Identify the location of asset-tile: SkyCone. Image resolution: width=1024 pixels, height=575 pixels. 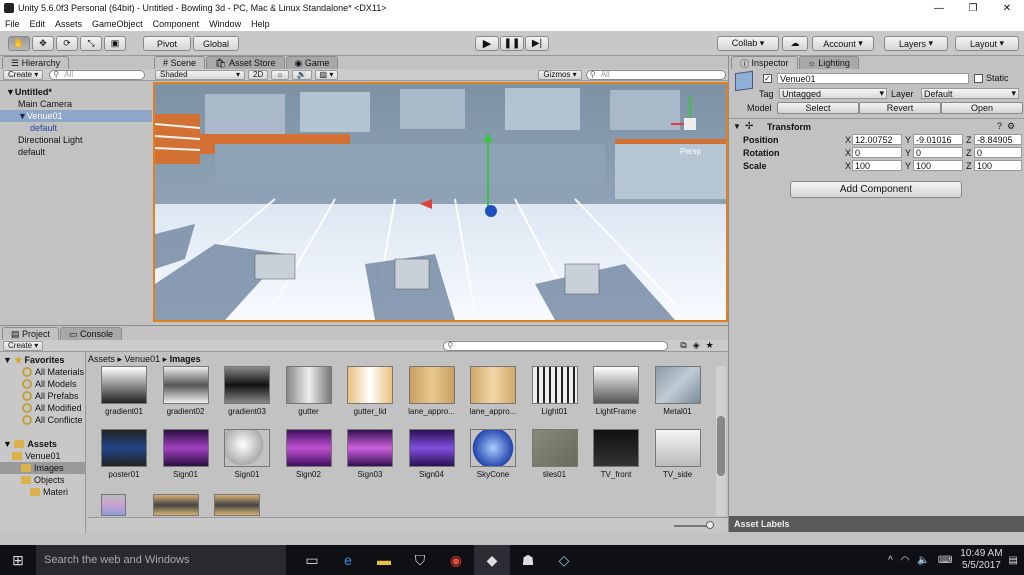
(493, 454).